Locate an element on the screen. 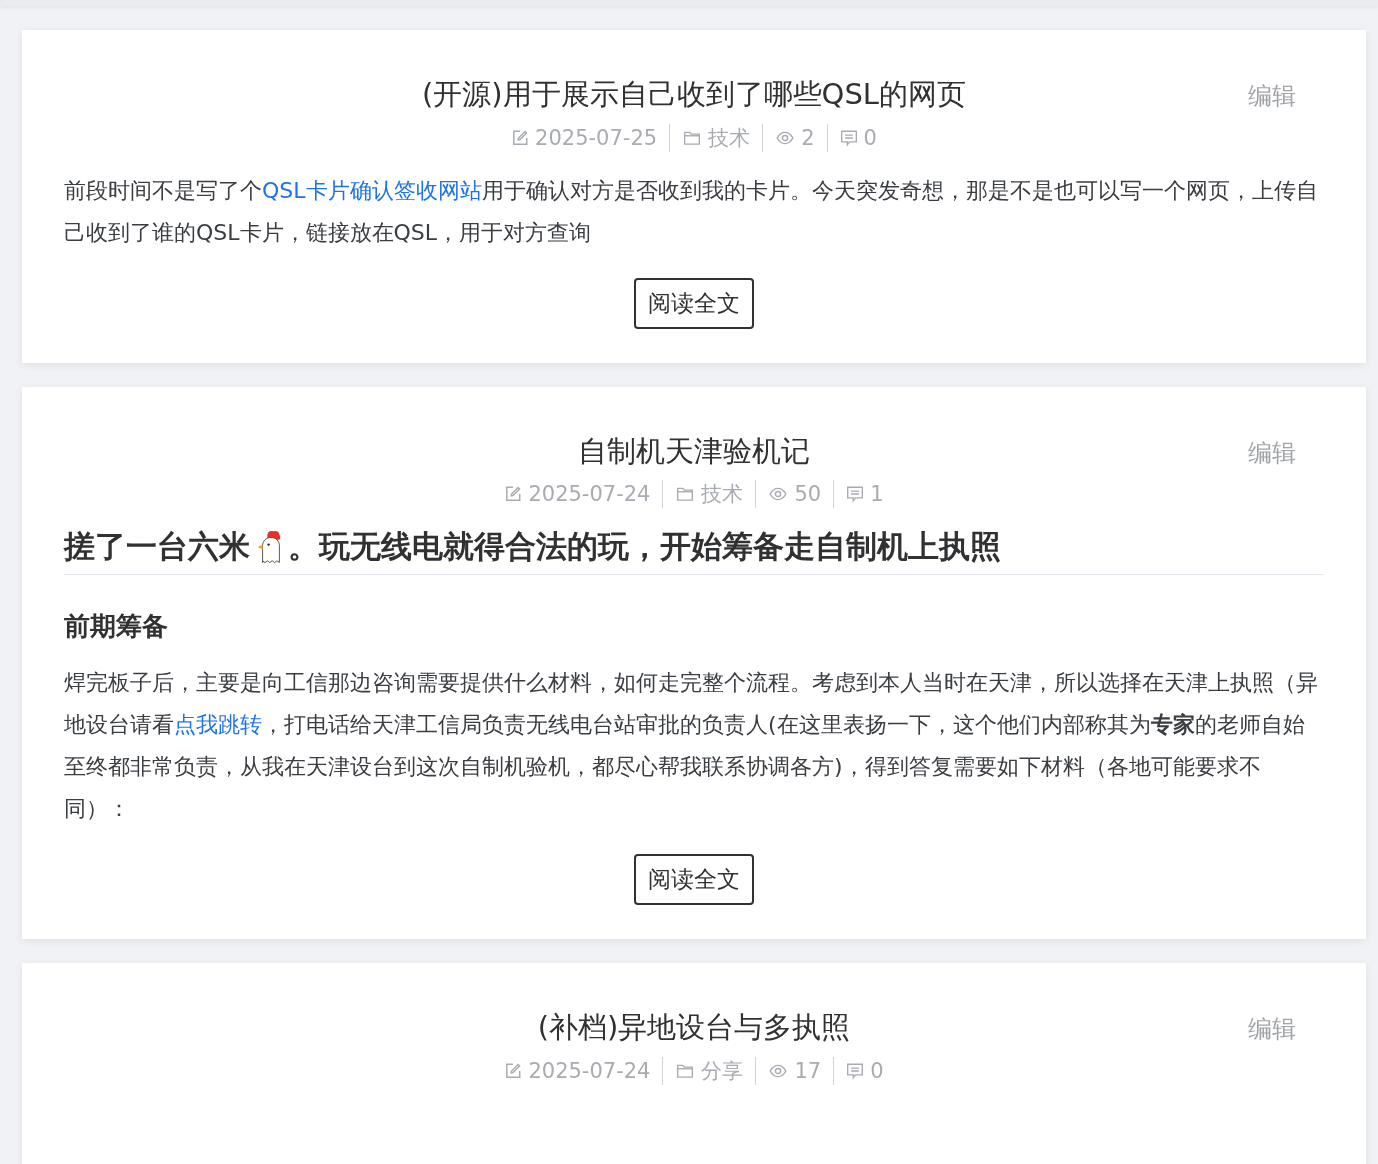 This screenshot has width=1378, height=1164. view-count: 17 is located at coordinates (808, 1071).